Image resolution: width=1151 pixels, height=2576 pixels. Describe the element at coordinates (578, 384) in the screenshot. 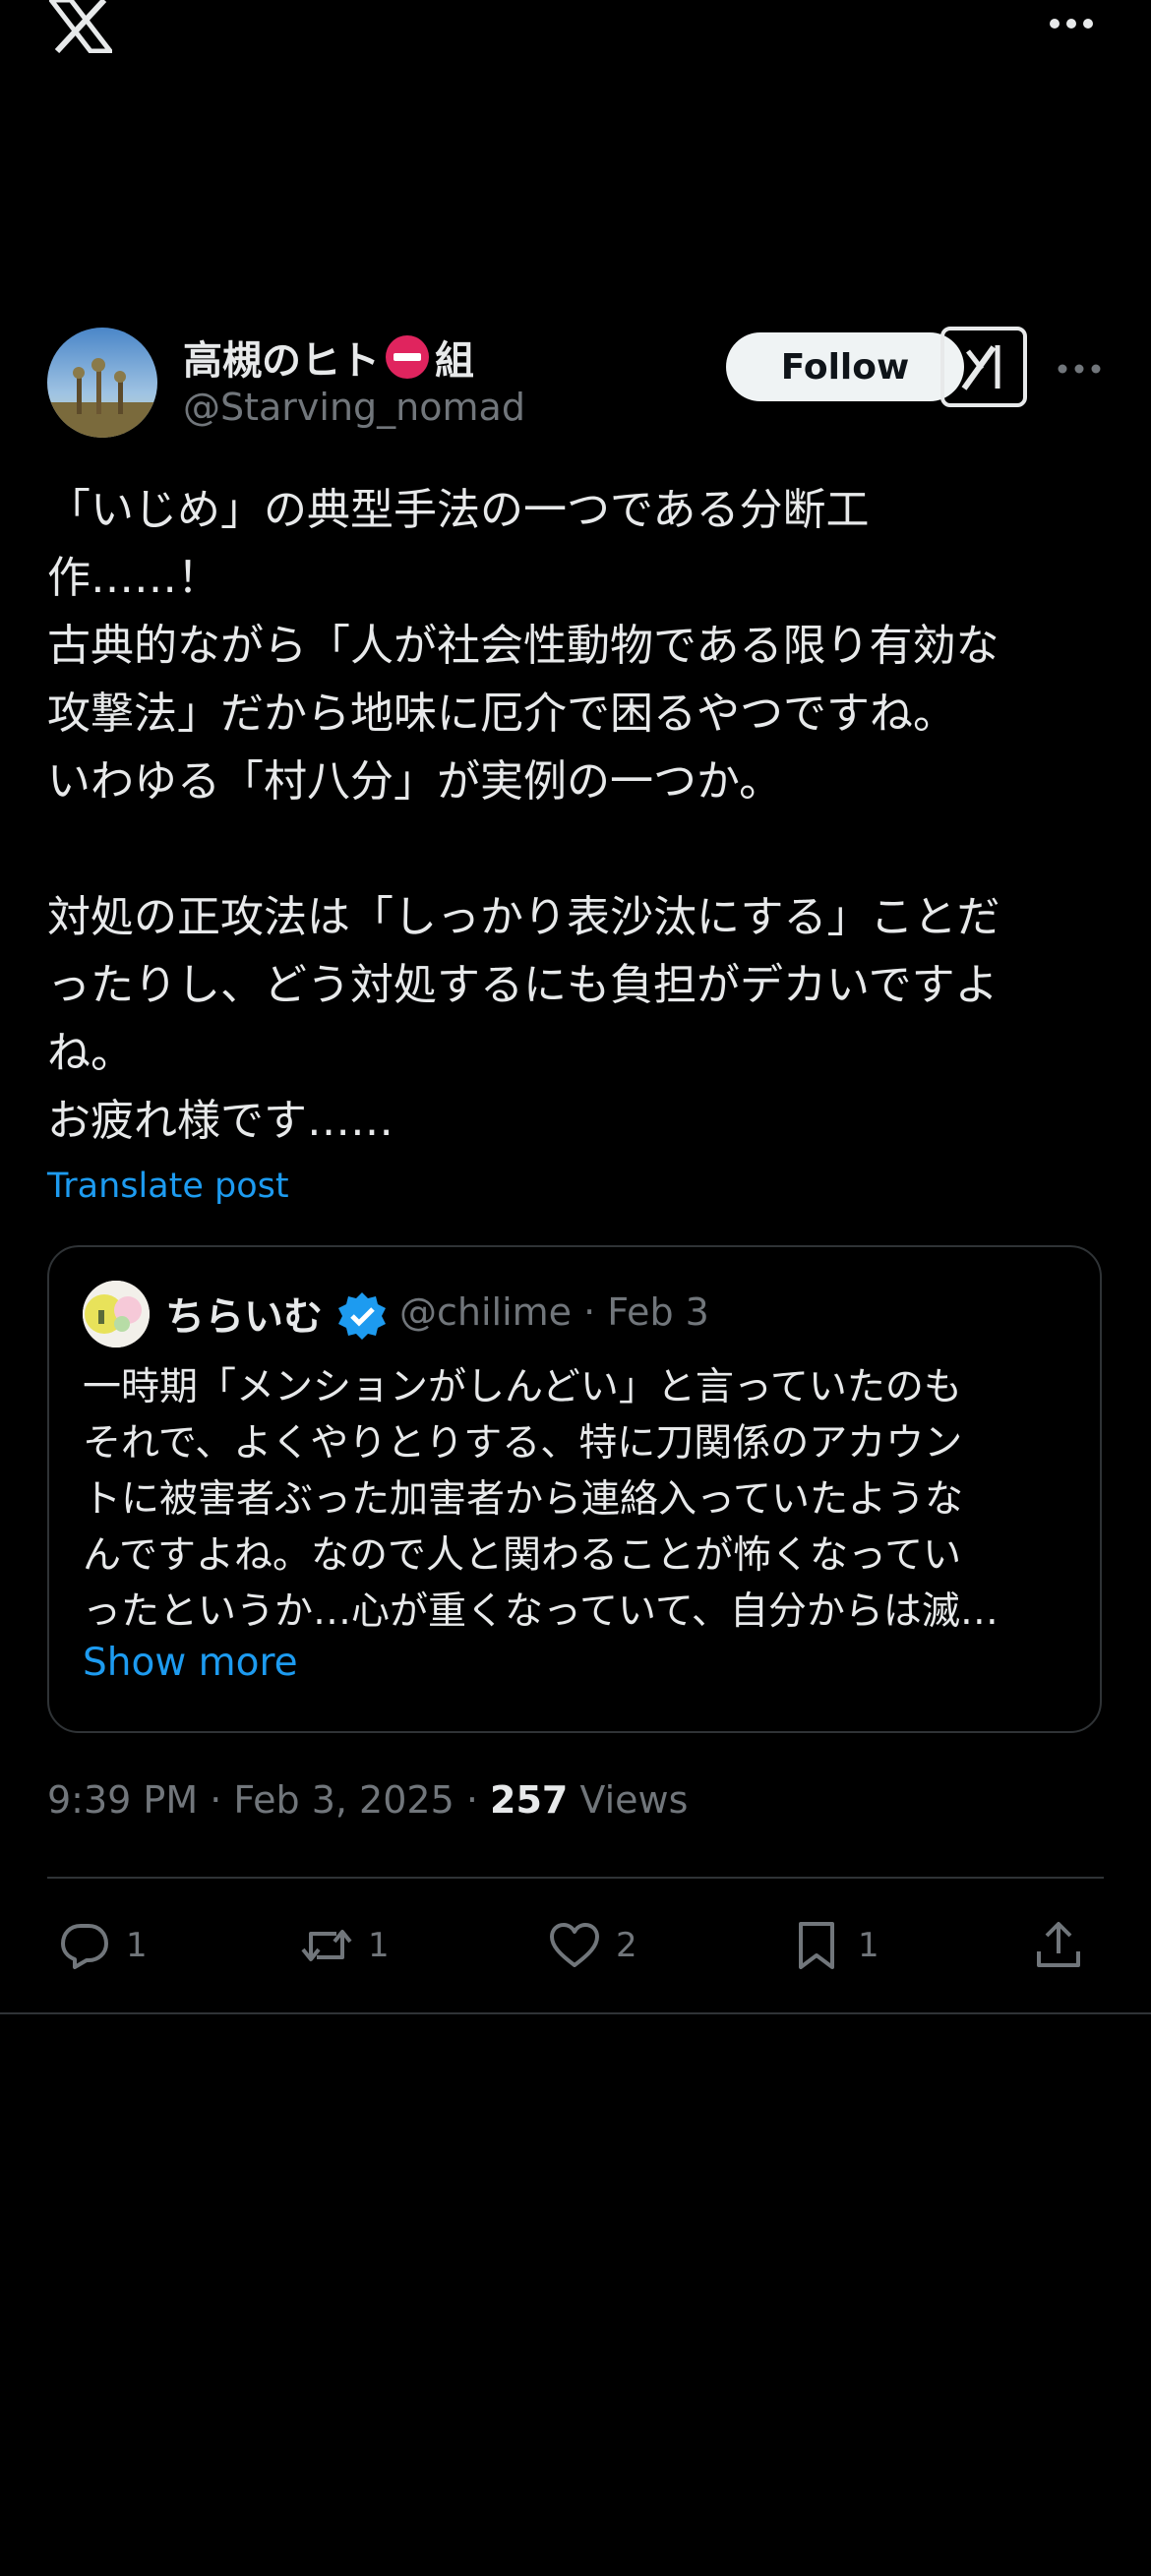

I see `post-author-row: 高槻のヒト 組 @Starving_nomad Follow` at that location.